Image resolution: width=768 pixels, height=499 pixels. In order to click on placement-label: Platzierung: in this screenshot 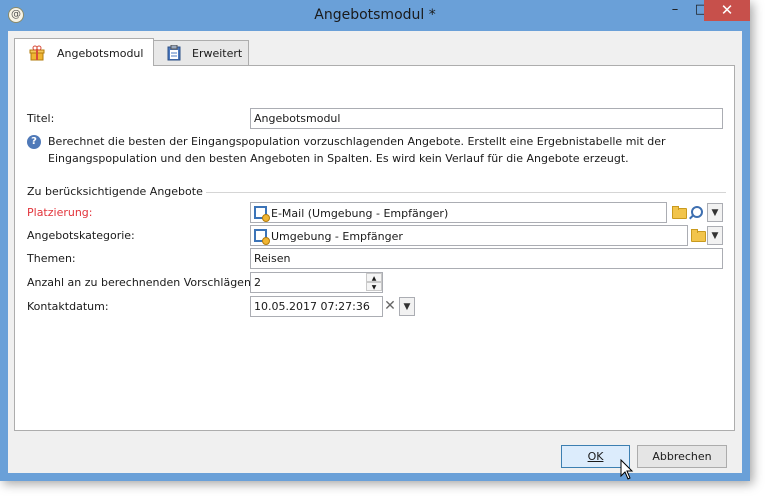, I will do `click(60, 212)`.